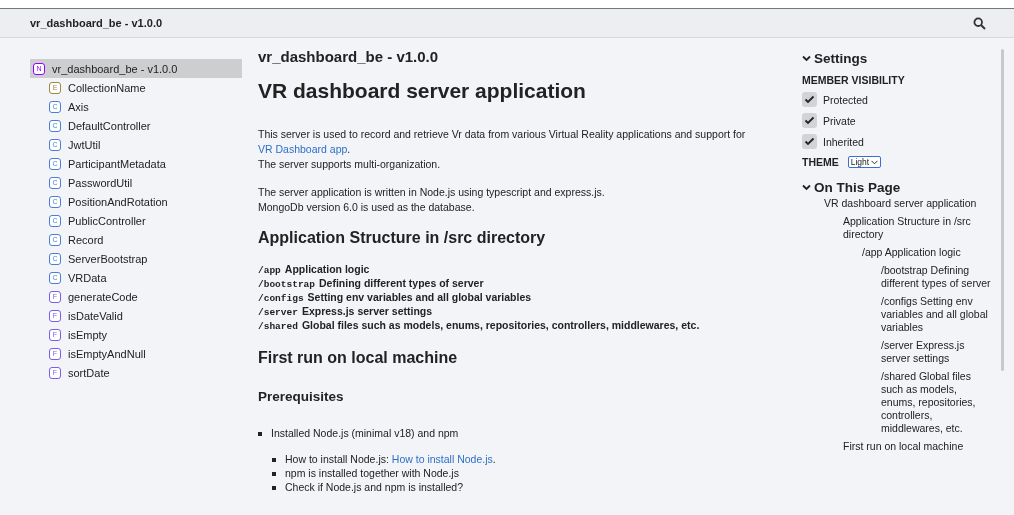 Image resolution: width=1014 pixels, height=515 pixels. What do you see at coordinates (422, 91) in the screenshot?
I see `heading: VR dashboard server application` at bounding box center [422, 91].